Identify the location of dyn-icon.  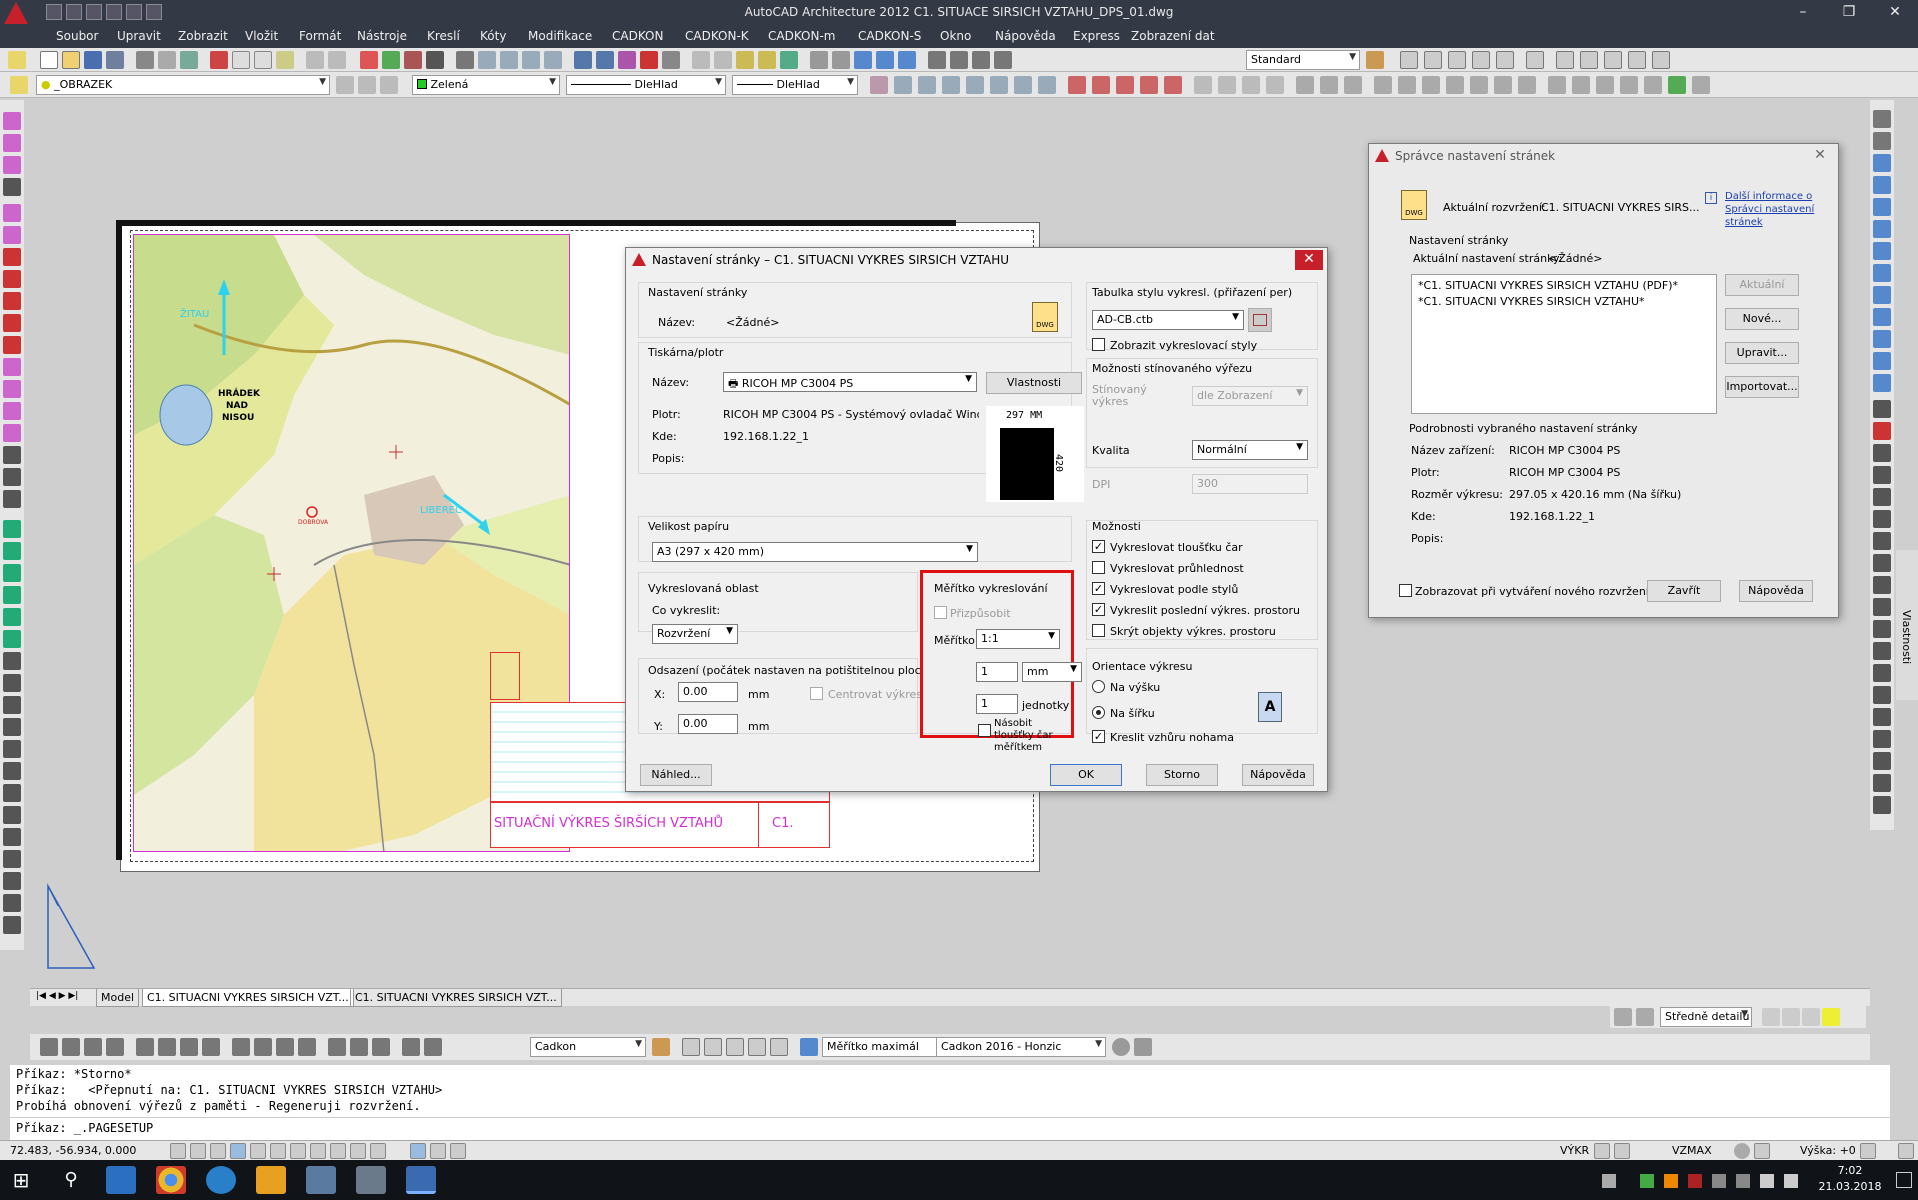
(318, 1151).